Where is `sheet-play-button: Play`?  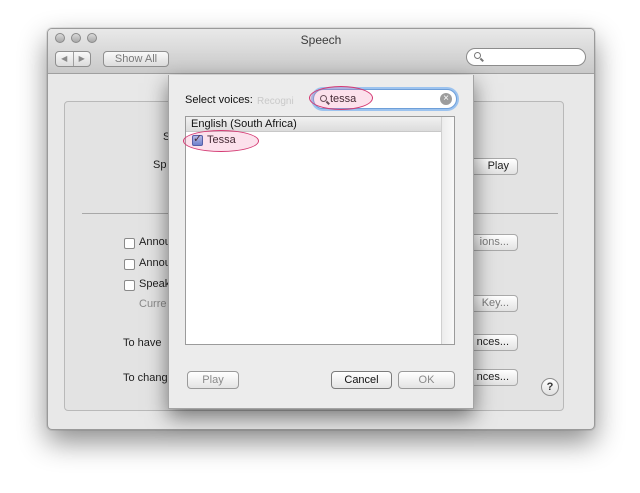
sheet-play-button: Play is located at coordinates (213, 380).